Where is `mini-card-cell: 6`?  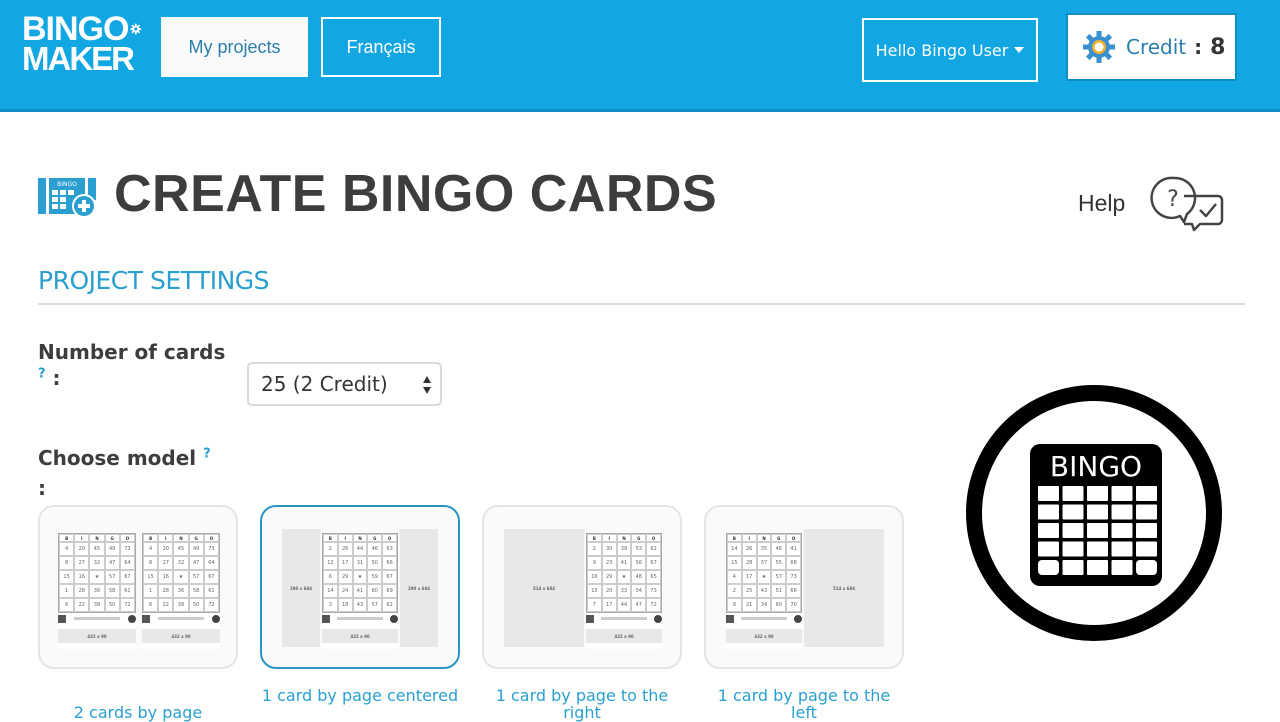 mini-card-cell: 6 is located at coordinates (151, 605).